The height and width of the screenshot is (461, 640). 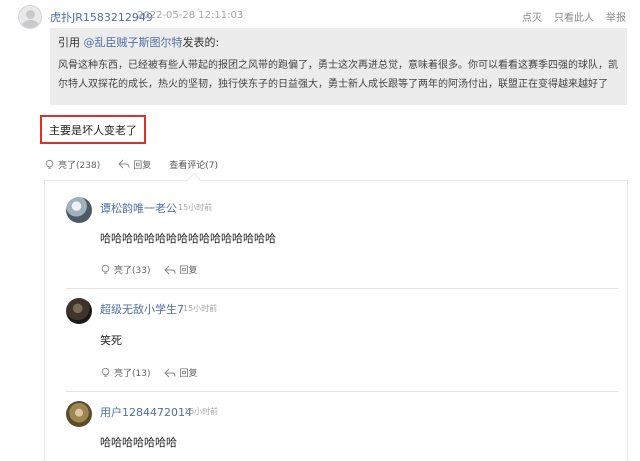 I want to click on comment-text: 哈哈哈哈哈哈哈哈哈哈哈哈哈哈哈哈, so click(x=188, y=238).